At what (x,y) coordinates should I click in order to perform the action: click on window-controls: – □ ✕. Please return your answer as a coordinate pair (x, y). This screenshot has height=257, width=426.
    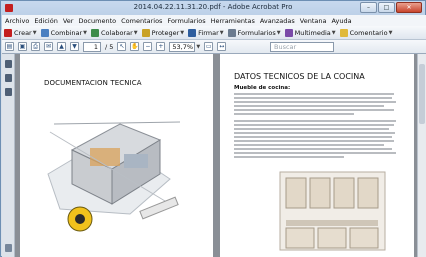
    Looking at the image, I should click on (391, 7).